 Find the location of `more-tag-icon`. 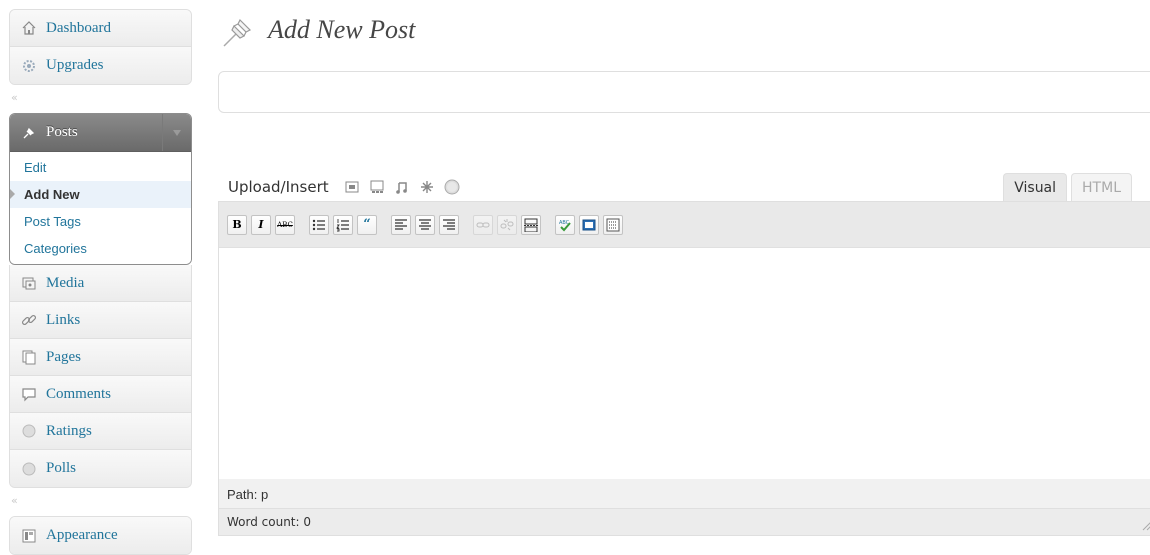

more-tag-icon is located at coordinates (531, 225).